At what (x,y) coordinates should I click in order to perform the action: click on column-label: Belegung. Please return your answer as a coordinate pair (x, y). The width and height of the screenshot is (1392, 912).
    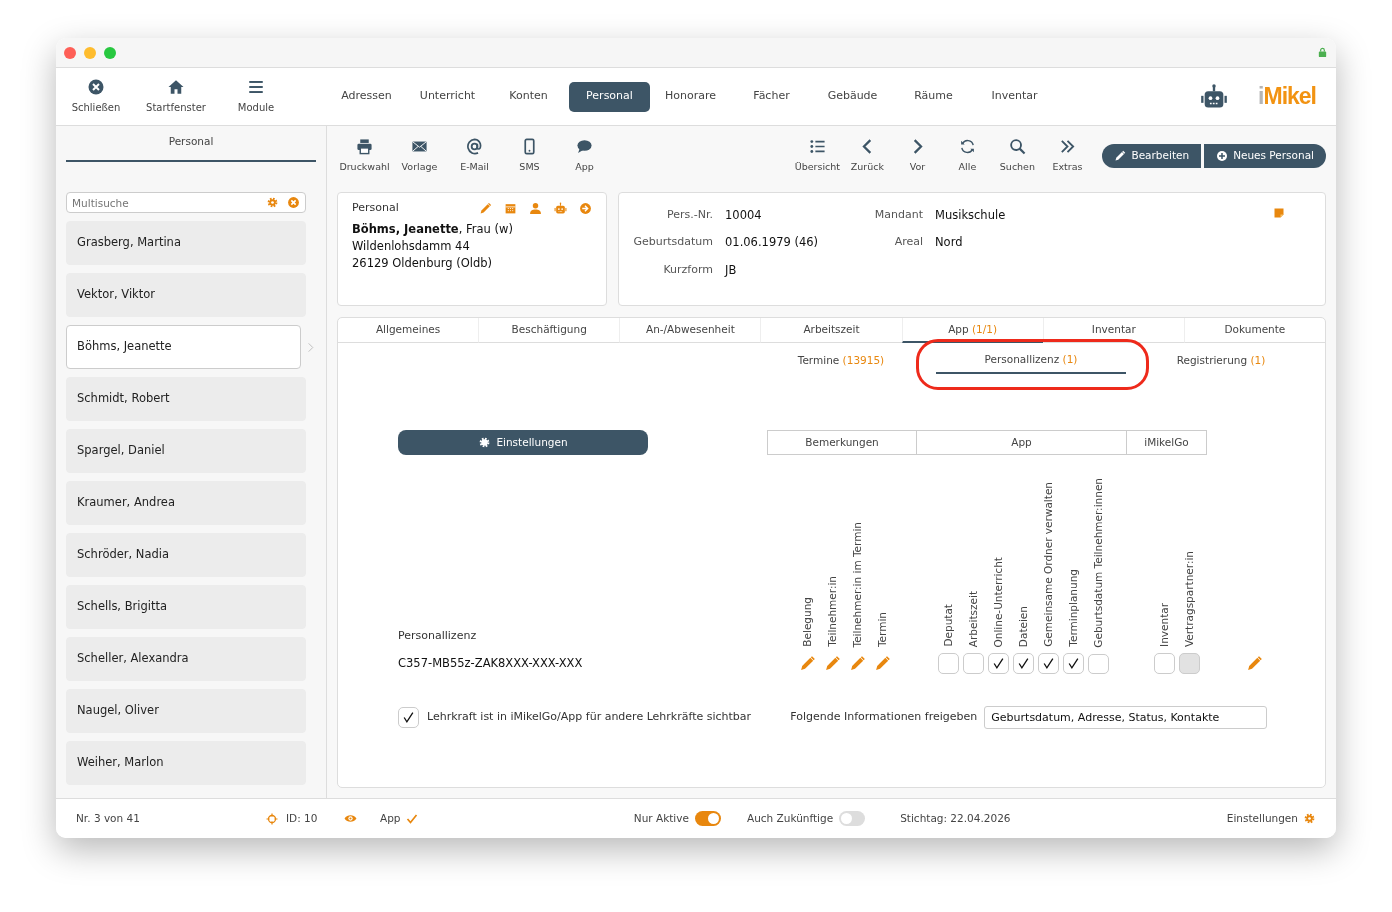
    Looking at the image, I should click on (807, 622).